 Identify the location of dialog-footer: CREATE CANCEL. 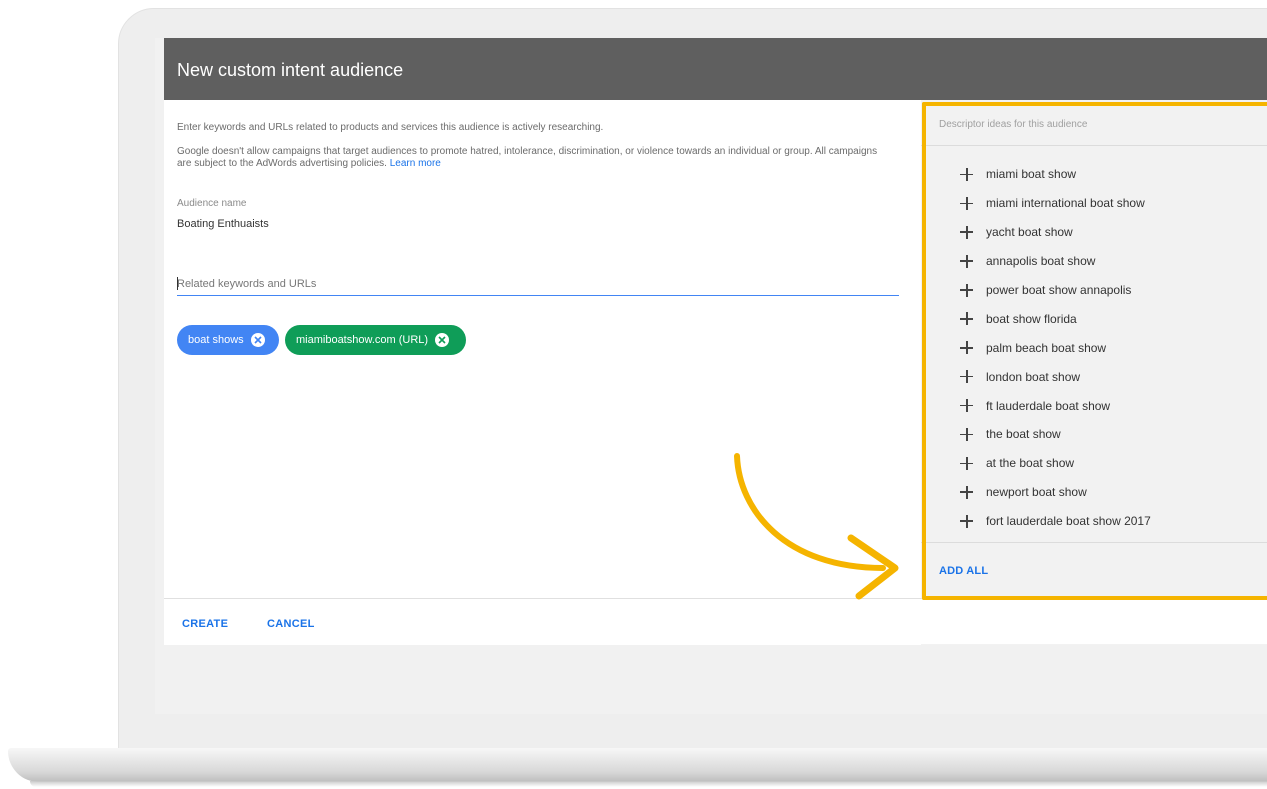
(715, 621).